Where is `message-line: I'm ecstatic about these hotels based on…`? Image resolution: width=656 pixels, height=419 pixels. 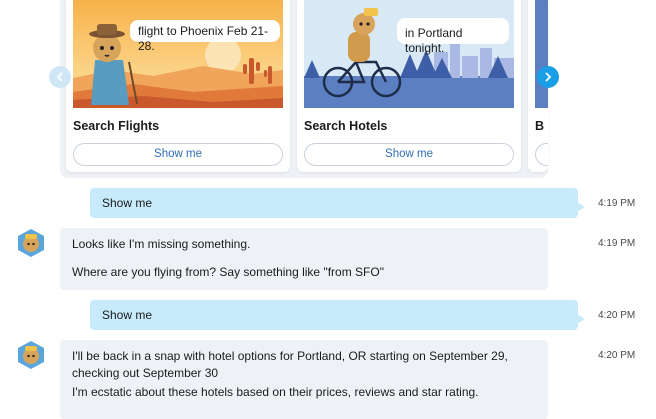 message-line: I'm ecstatic about these hotels based on… is located at coordinates (275, 392).